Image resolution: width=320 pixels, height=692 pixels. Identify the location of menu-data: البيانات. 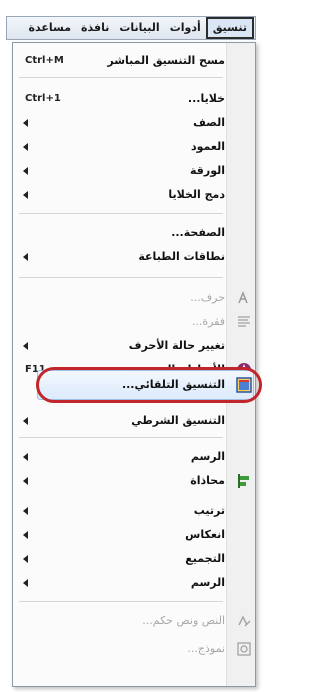
(139, 28).